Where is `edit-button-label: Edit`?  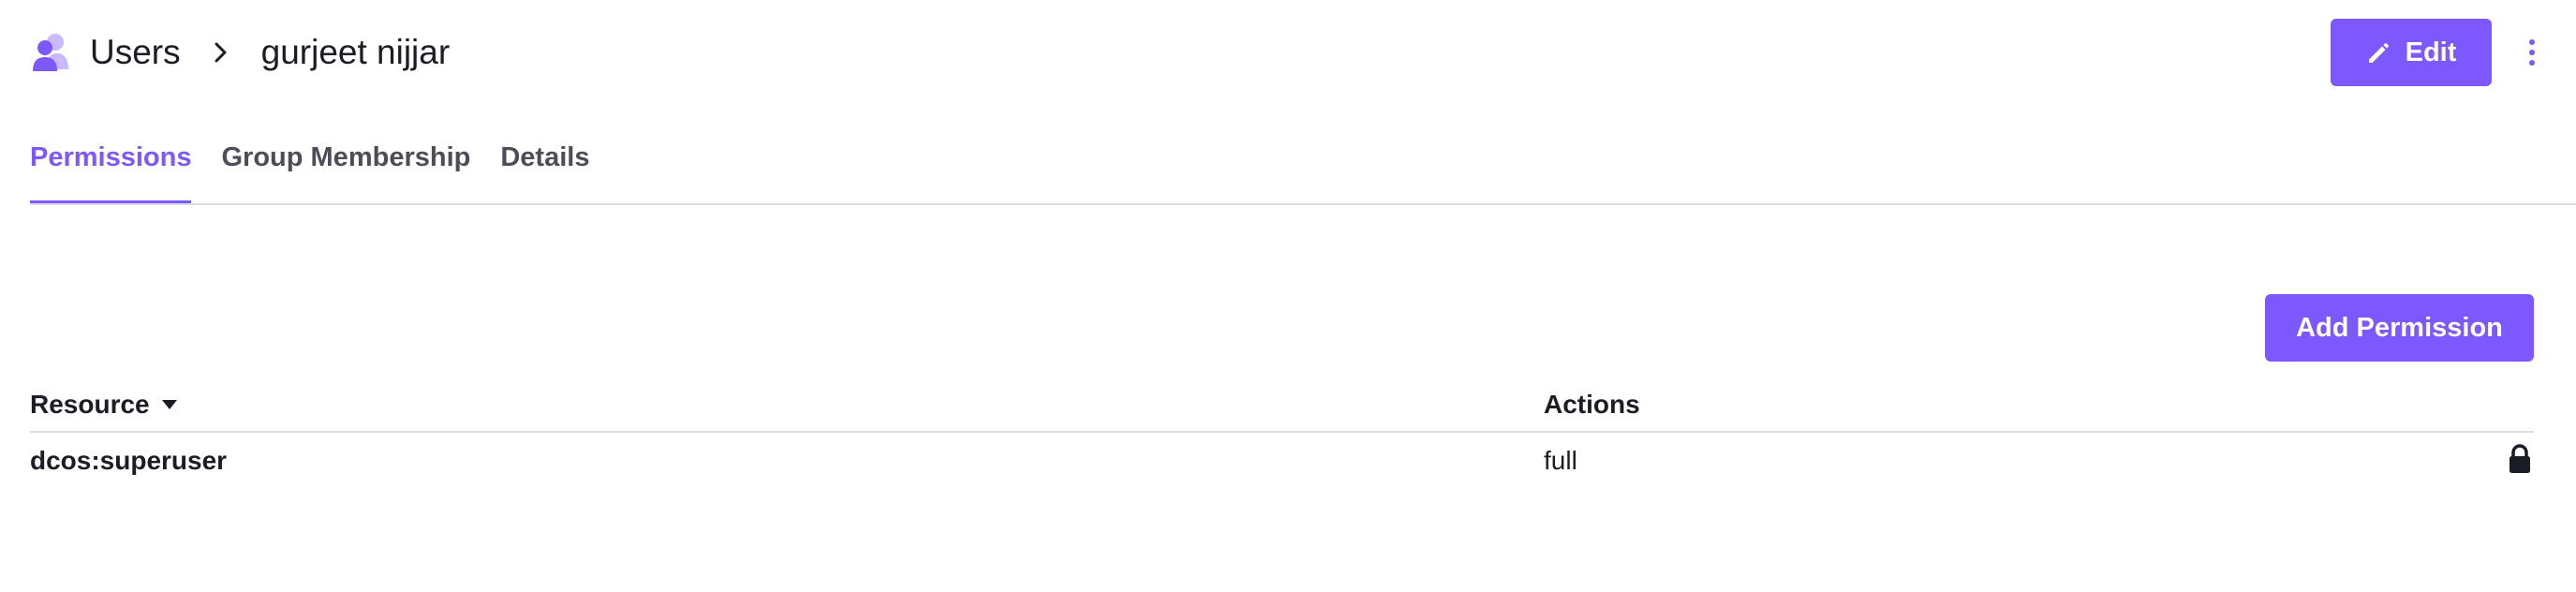 edit-button-label: Edit is located at coordinates (2431, 52).